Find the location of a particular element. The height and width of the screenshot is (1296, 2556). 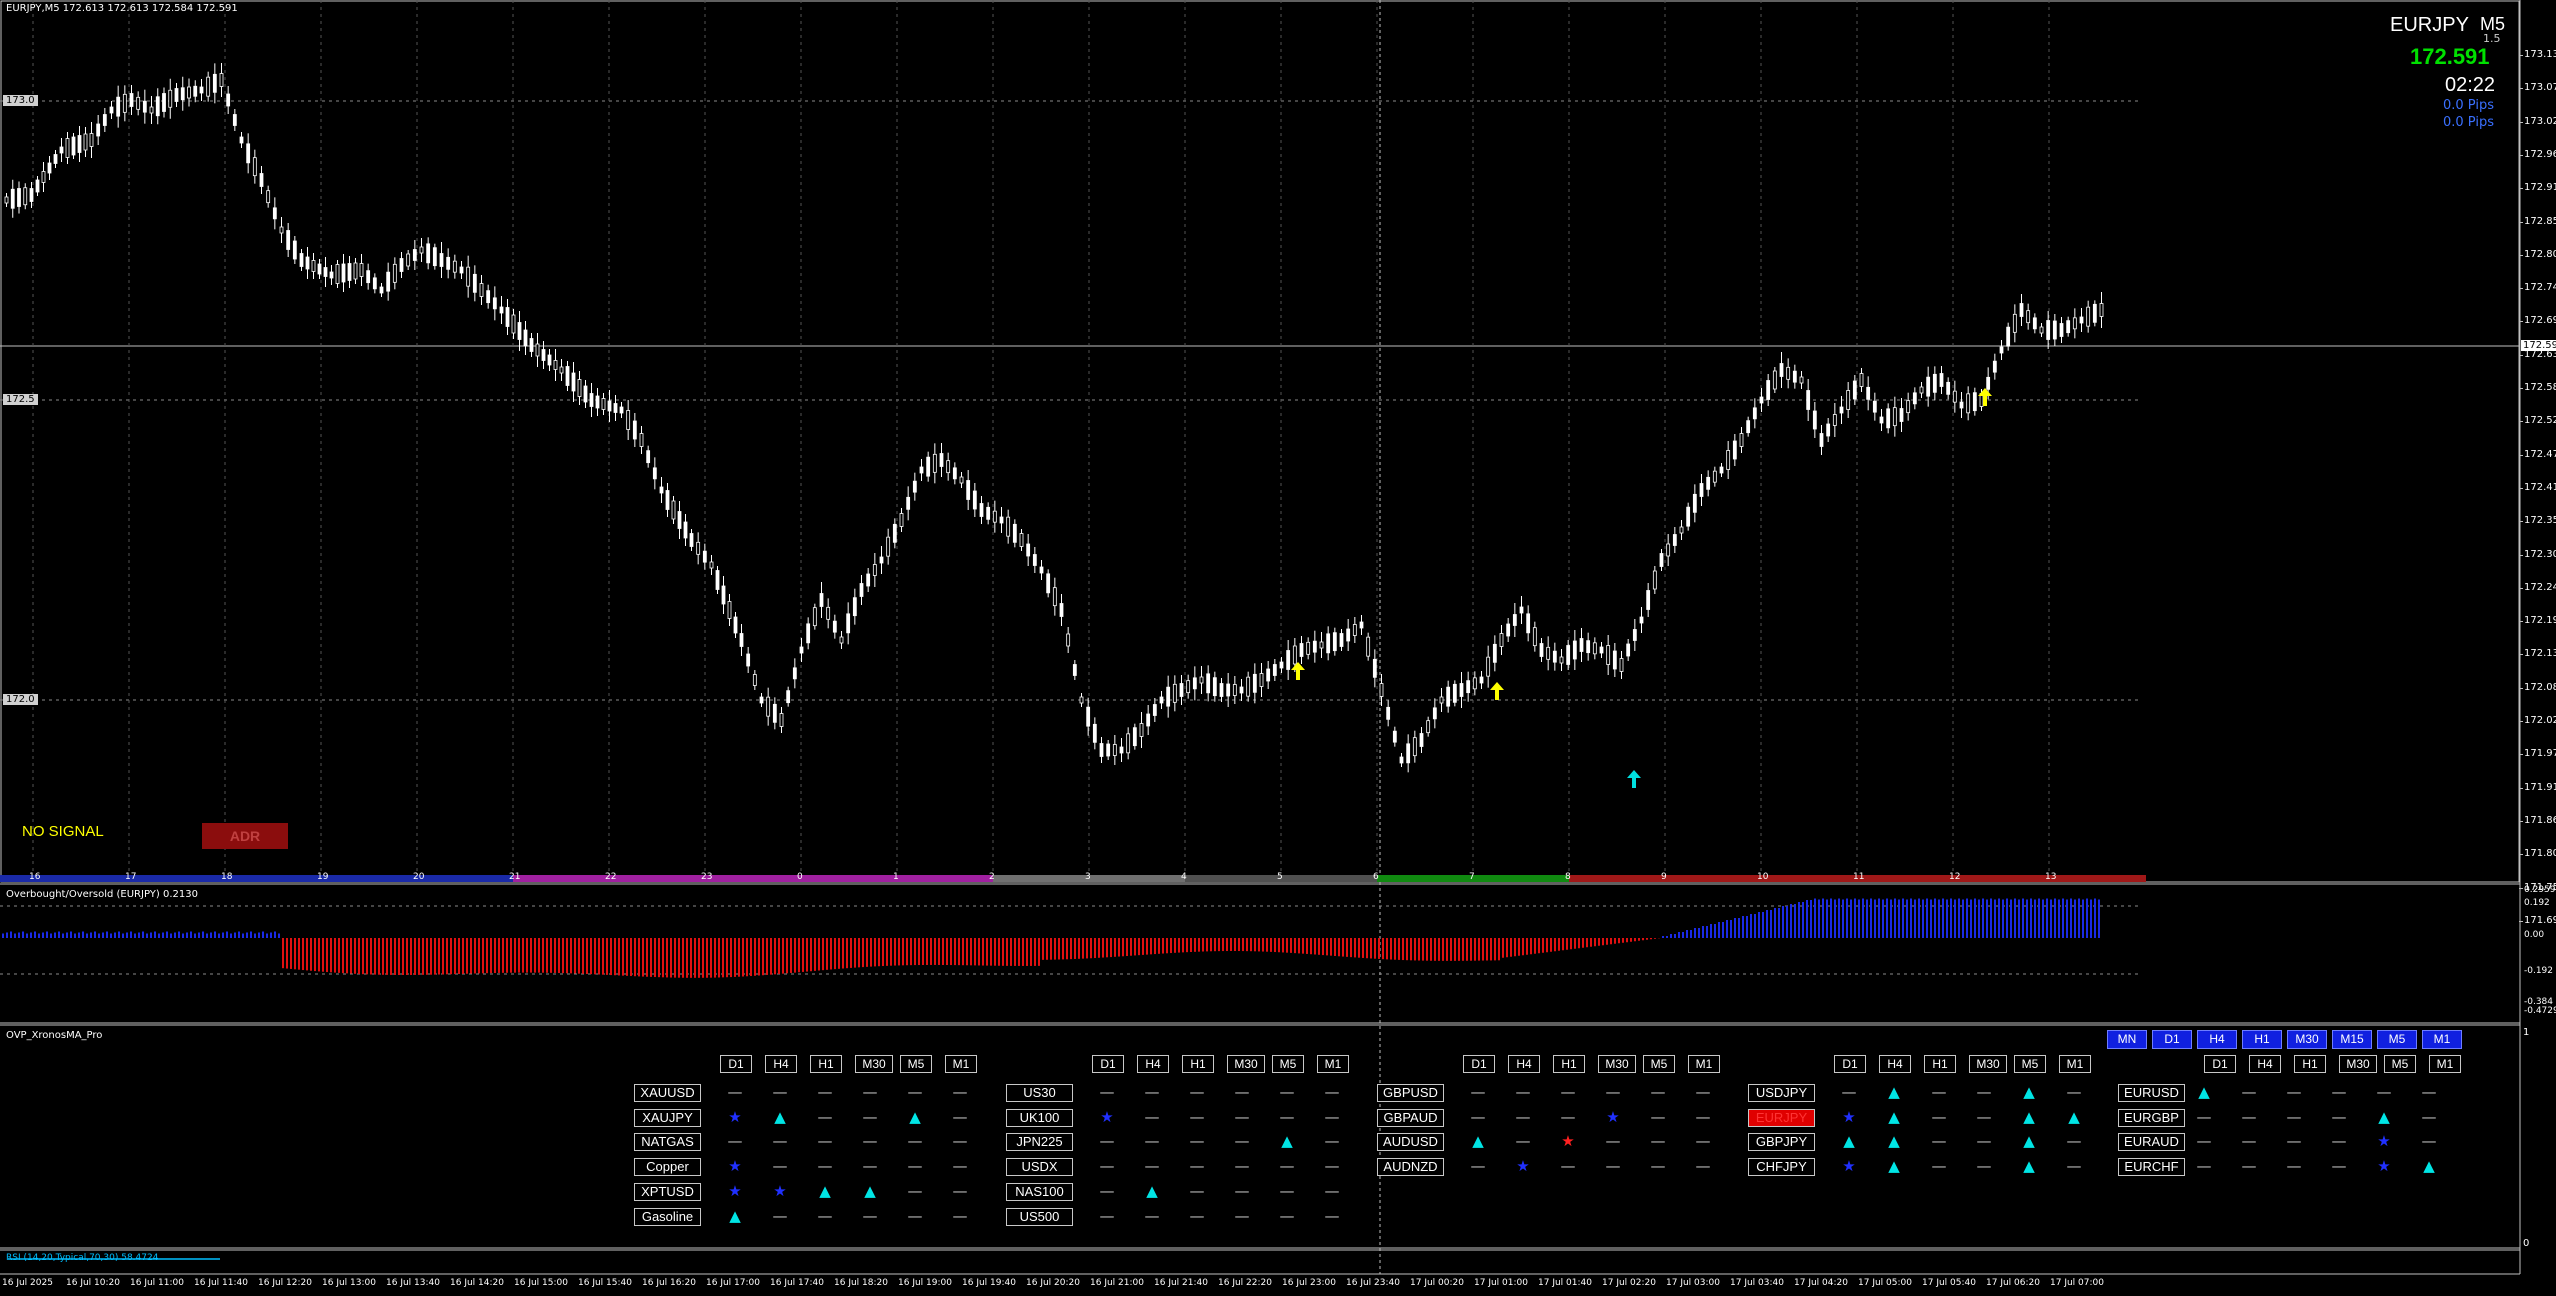

tf-button-m5: M5 is located at coordinates (2397, 1039).